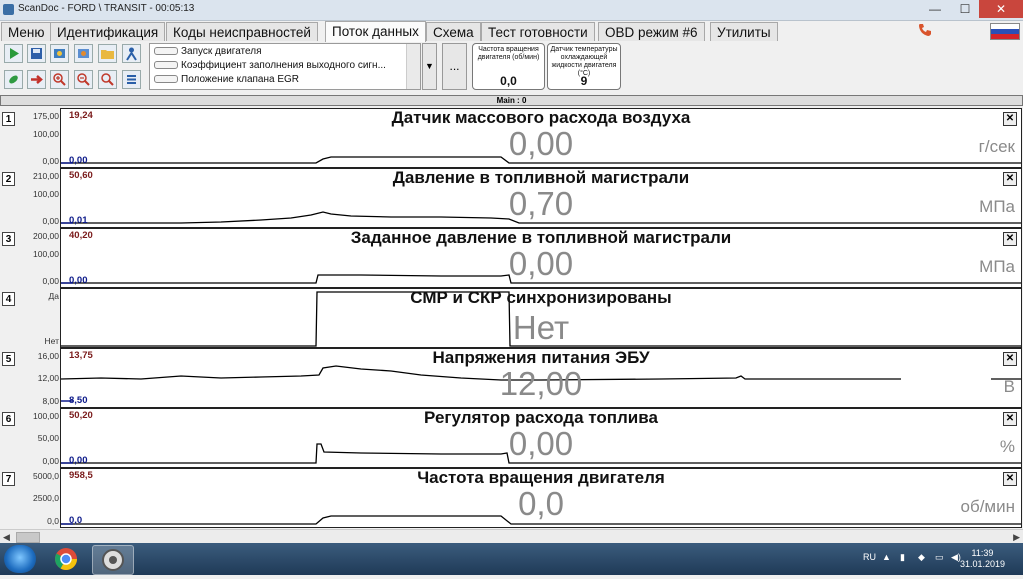 The height and width of the screenshot is (579, 1023). I want to click on gauge-value: 0,0, so click(508, 81).